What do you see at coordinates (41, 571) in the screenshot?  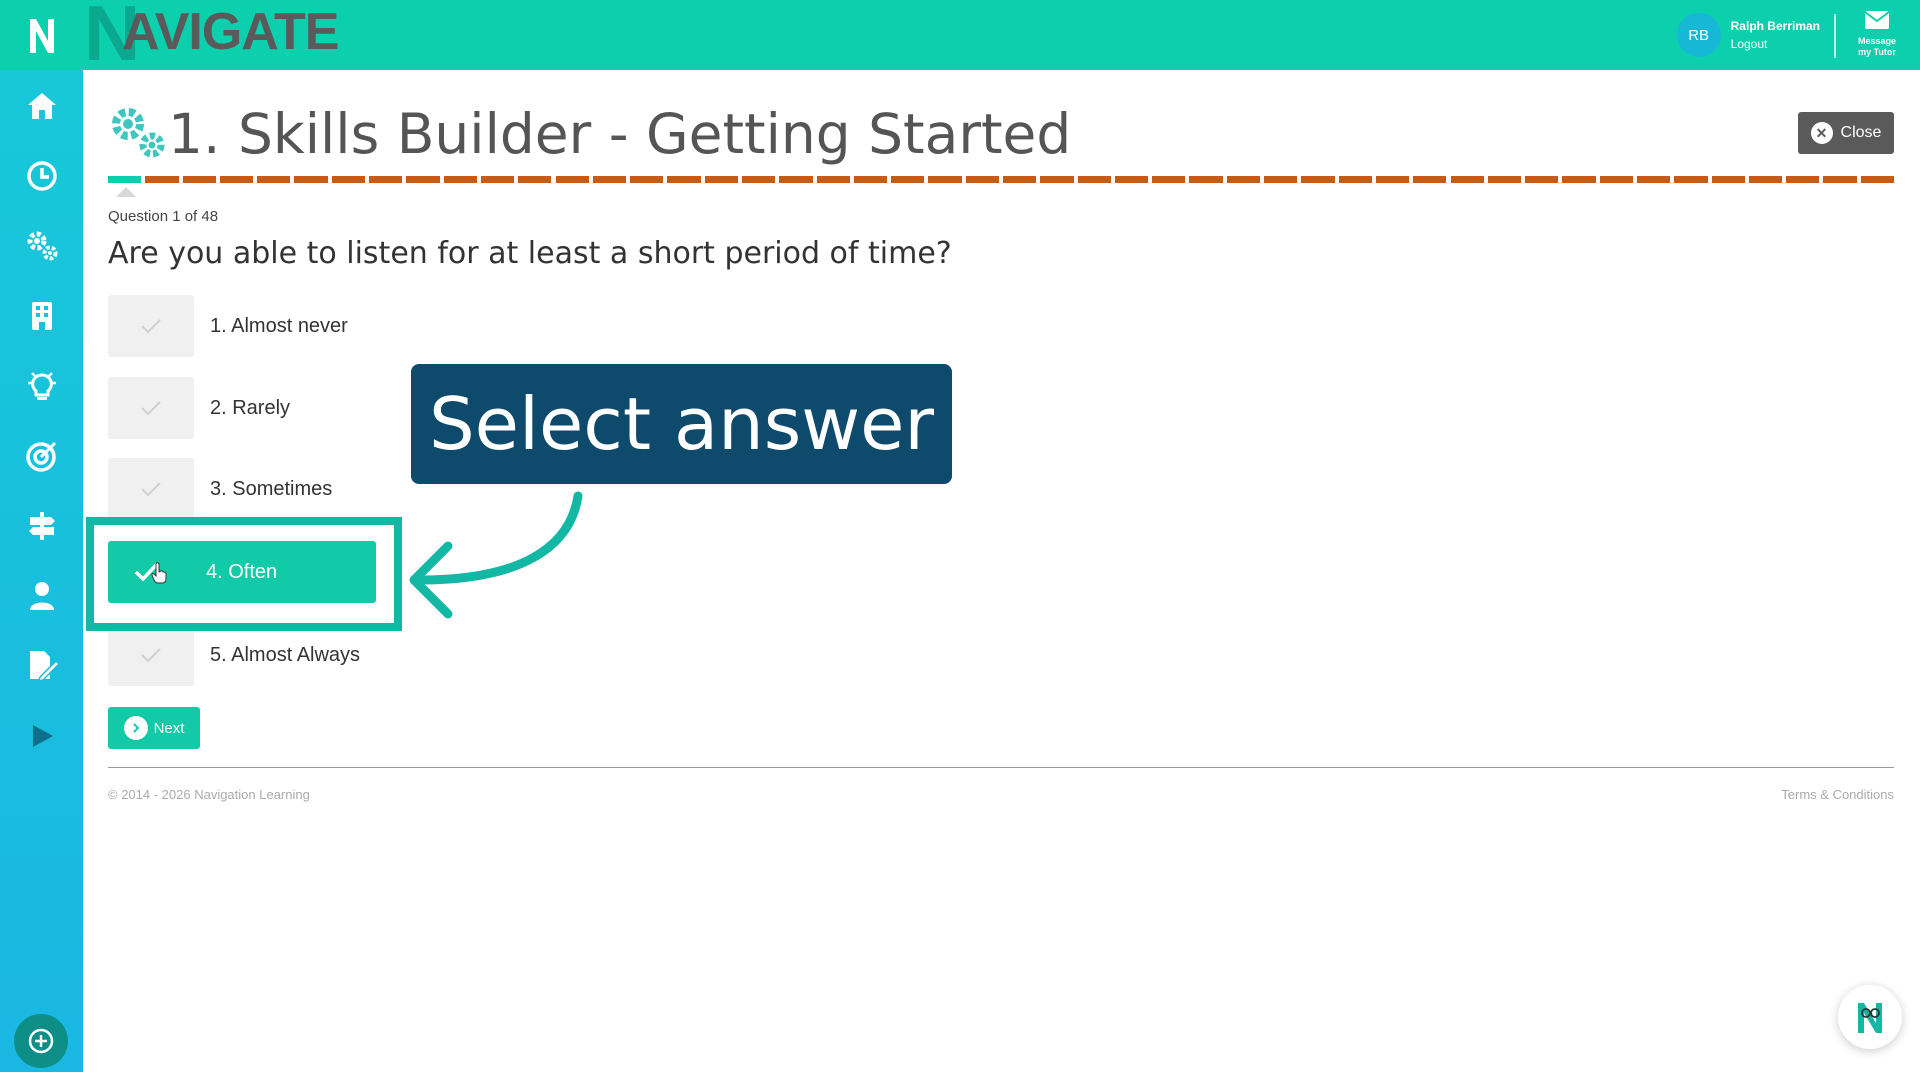 I see `sidebar` at bounding box center [41, 571].